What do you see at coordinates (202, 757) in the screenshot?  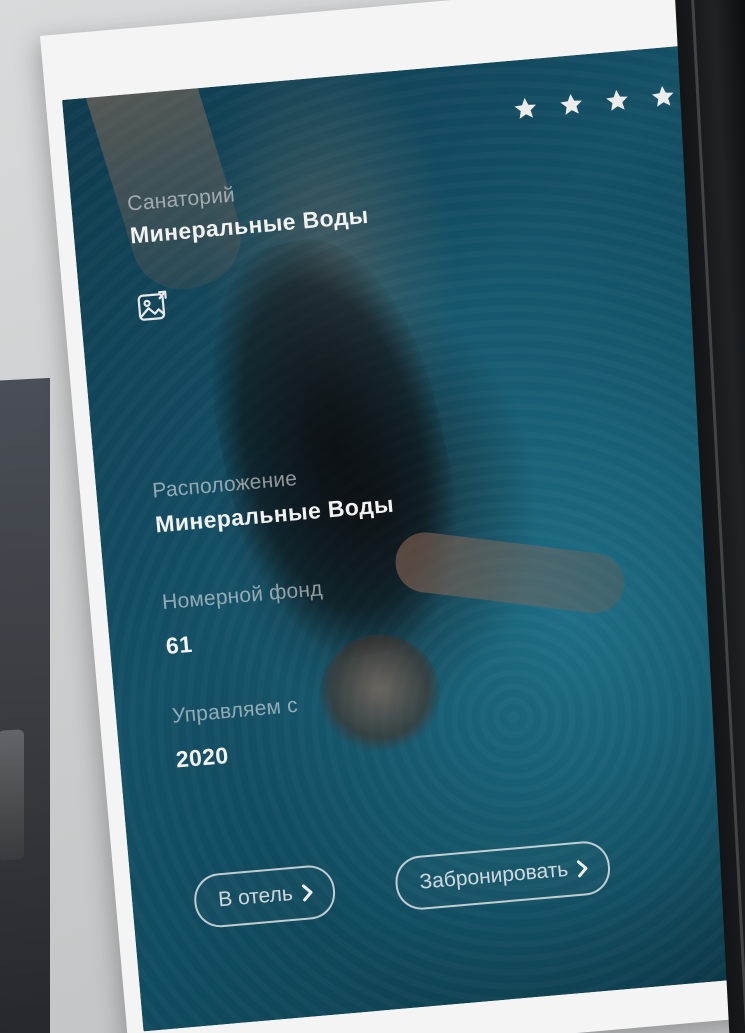 I see `managed-since-value: 2020` at bounding box center [202, 757].